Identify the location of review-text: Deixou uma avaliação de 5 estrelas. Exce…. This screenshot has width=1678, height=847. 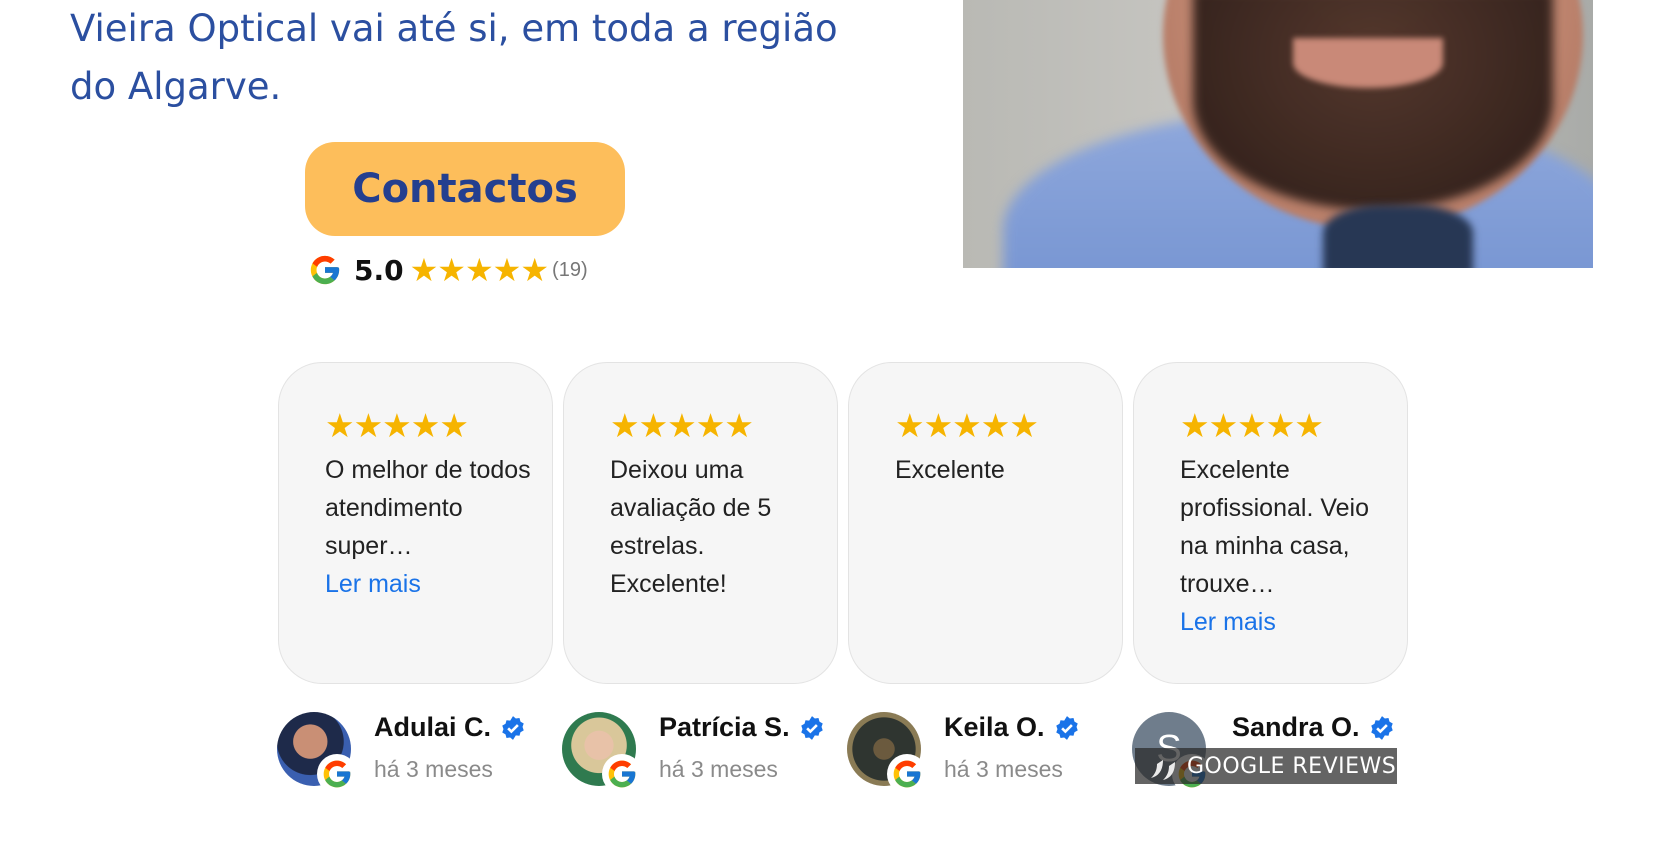
(691, 527).